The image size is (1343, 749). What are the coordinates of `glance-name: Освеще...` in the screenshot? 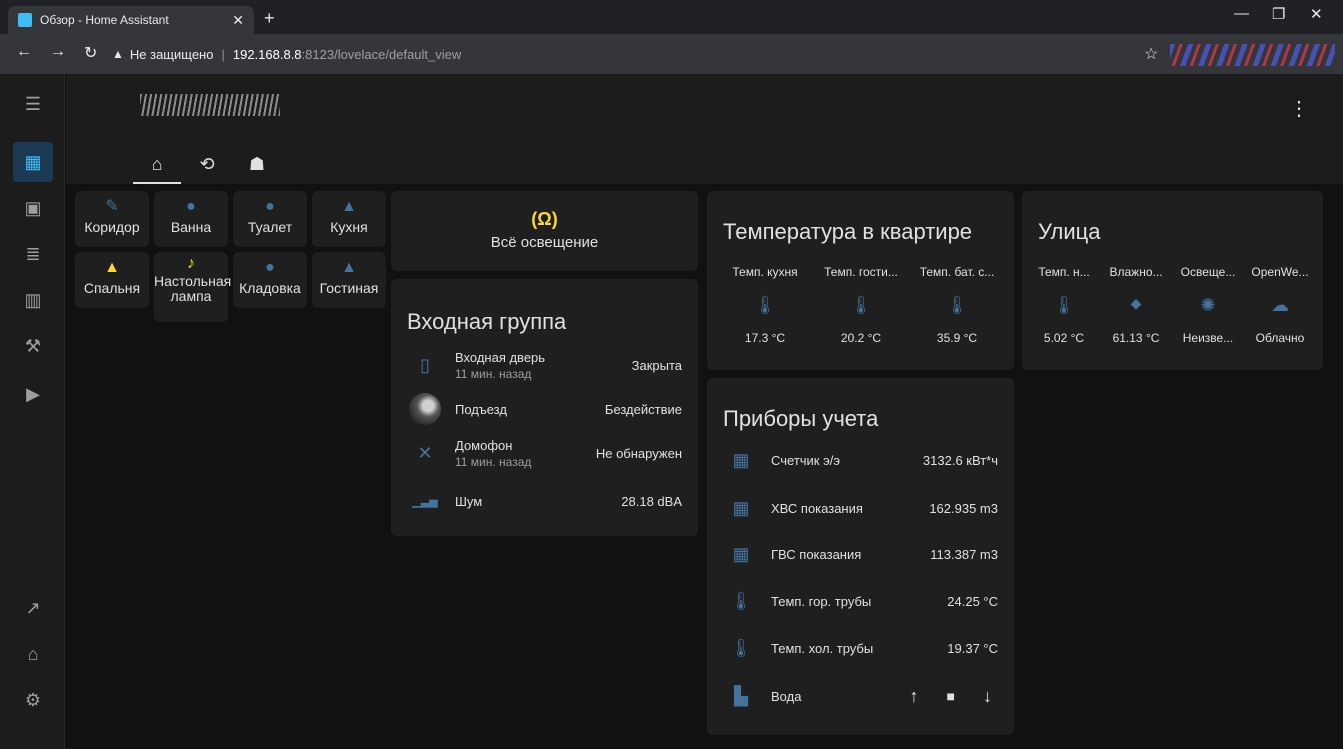 It's located at (1208, 272).